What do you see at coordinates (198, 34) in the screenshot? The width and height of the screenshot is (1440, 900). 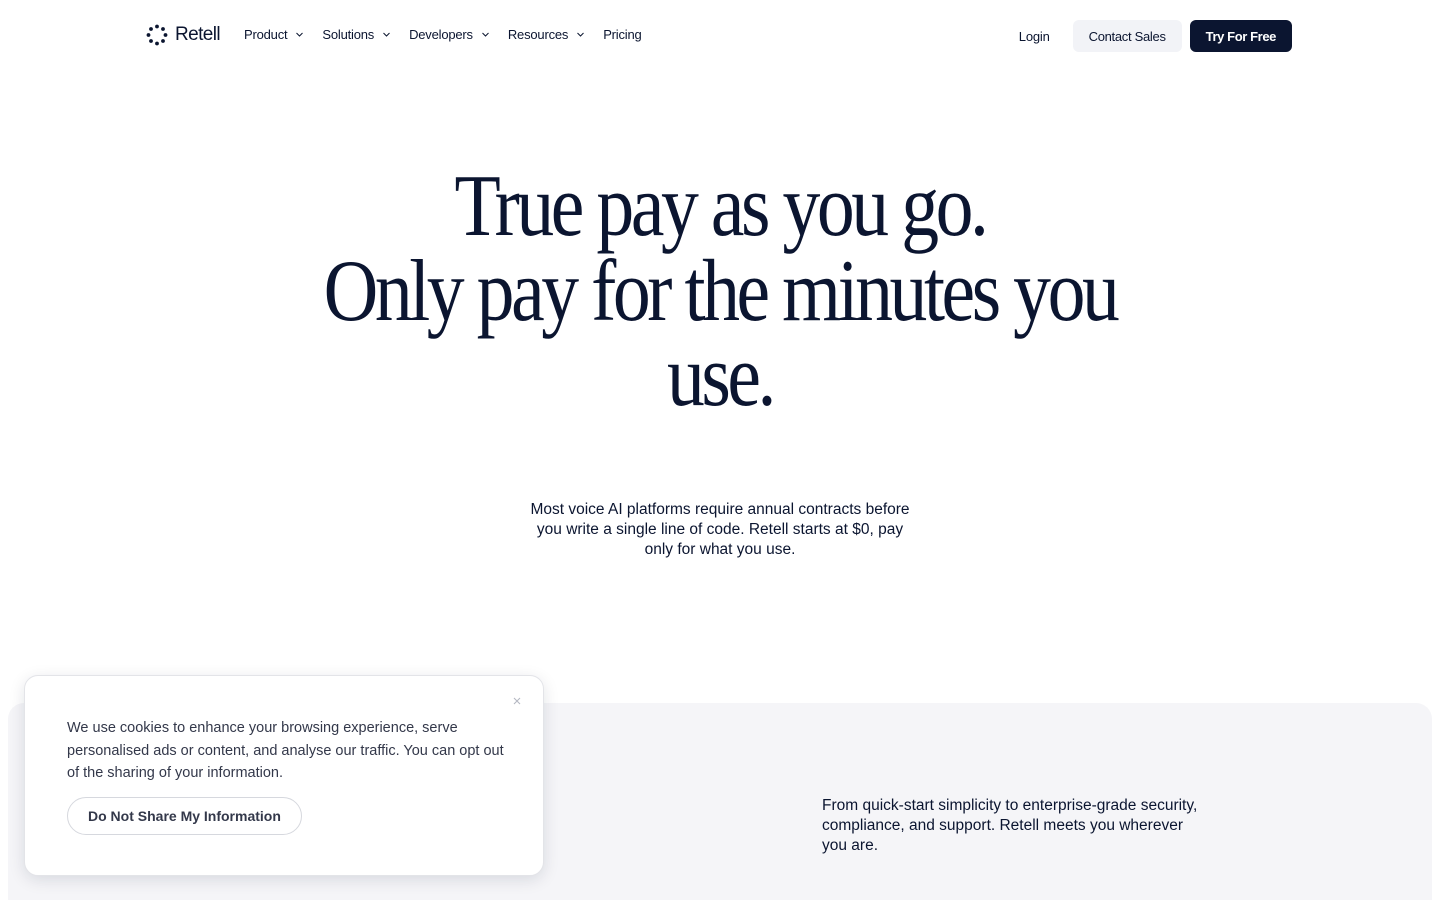 I see `logo-text: Retell` at bounding box center [198, 34].